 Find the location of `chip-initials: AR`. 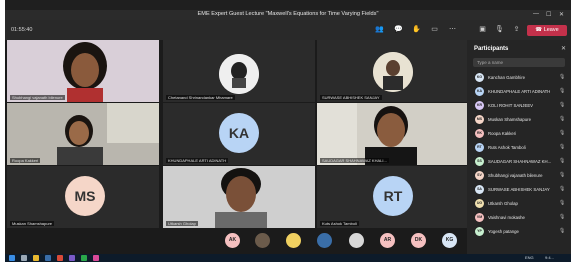

chip-initials: AR is located at coordinates (387, 240).